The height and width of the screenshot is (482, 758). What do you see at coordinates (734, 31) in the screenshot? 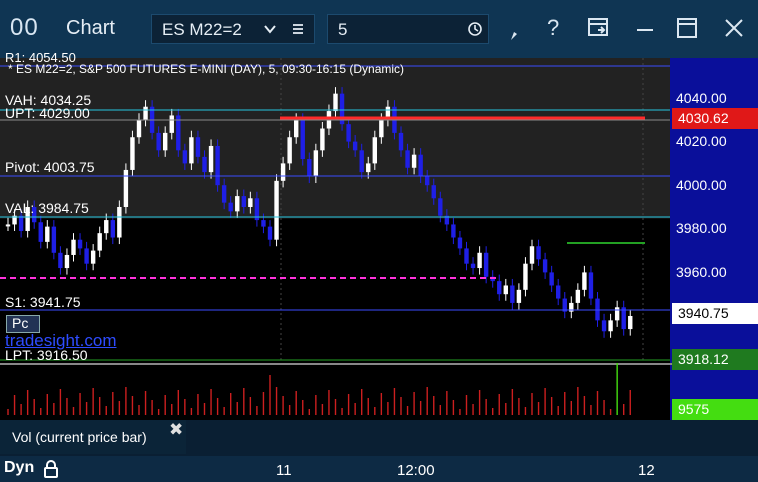
I see `close-icon` at bounding box center [734, 31].